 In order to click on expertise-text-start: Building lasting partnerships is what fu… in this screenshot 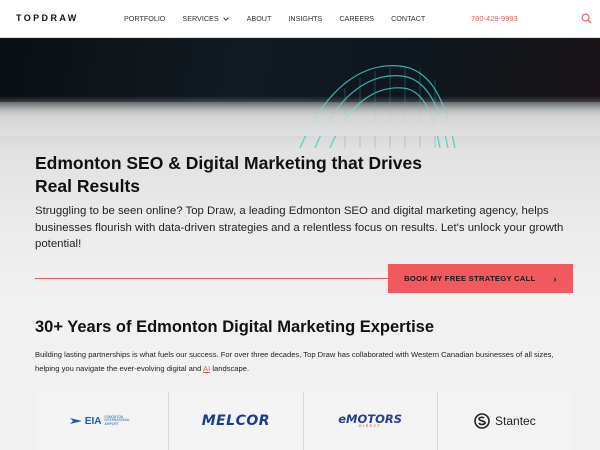, I will do `click(294, 361)`.